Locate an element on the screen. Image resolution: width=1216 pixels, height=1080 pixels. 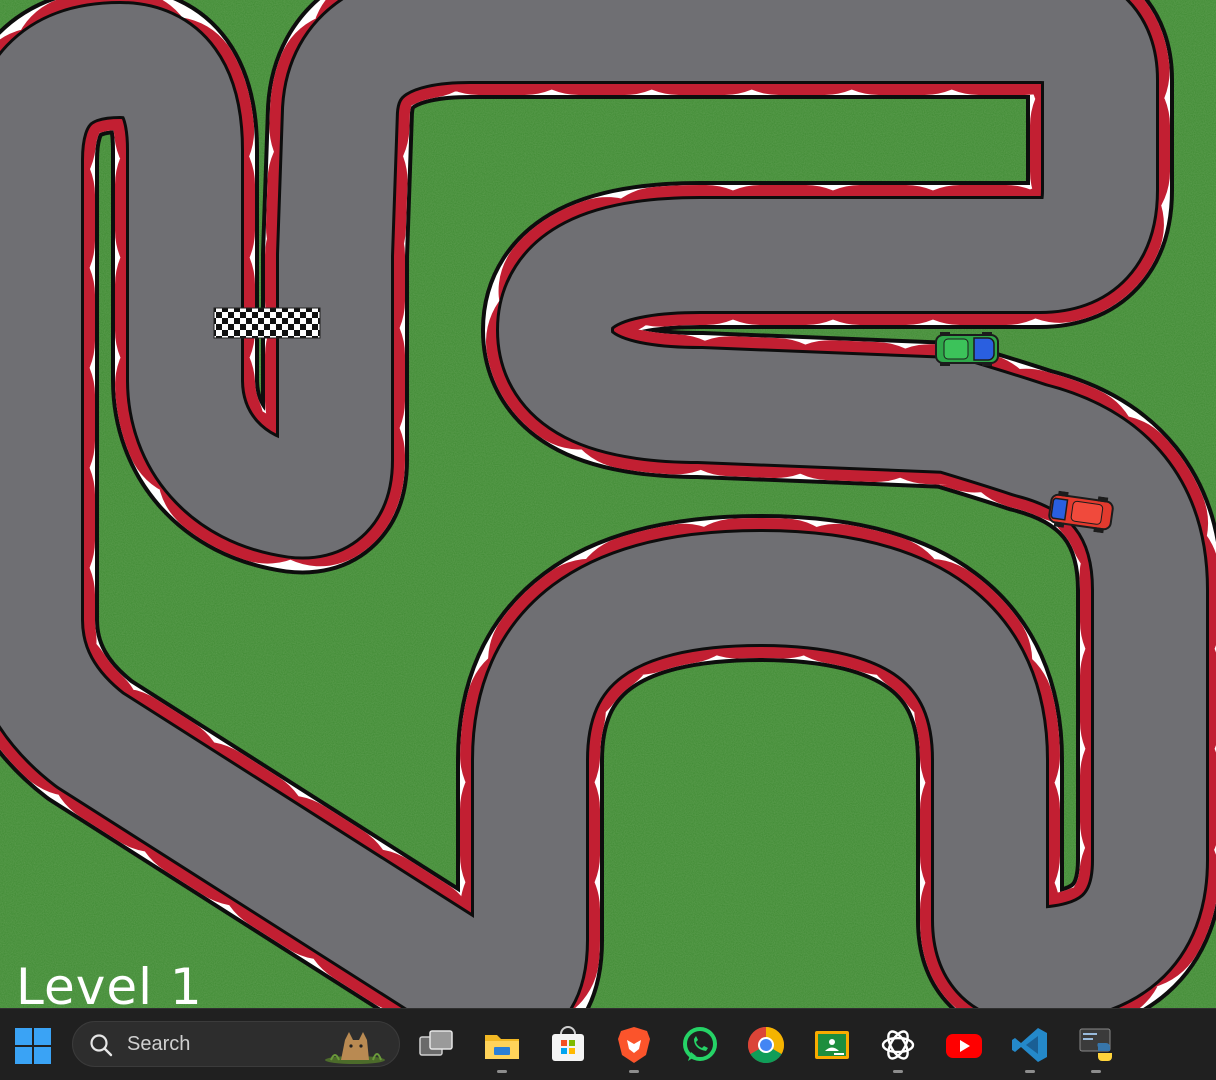
store-icon is located at coordinates (568, 1045).